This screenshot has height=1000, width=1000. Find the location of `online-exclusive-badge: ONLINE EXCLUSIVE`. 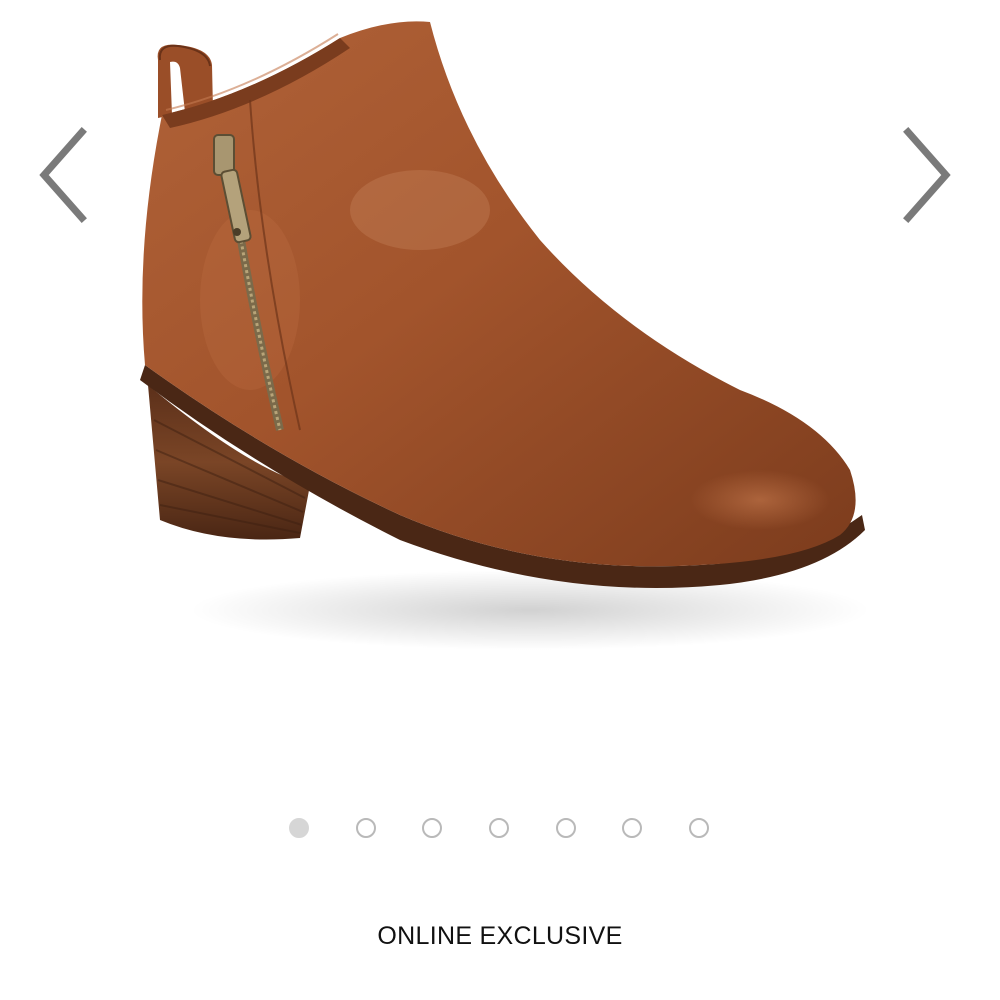

online-exclusive-badge: ONLINE EXCLUSIVE is located at coordinates (500, 936).